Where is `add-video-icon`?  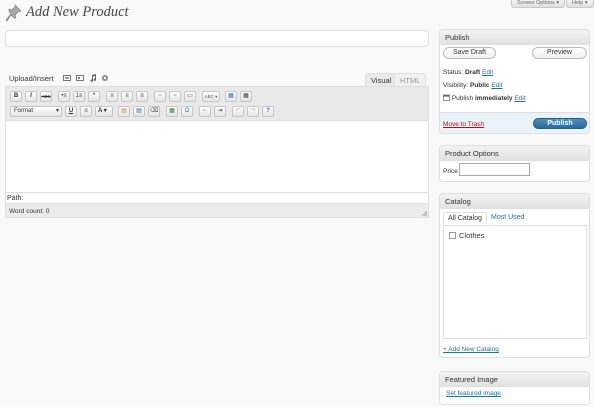
add-video-icon is located at coordinates (80, 78).